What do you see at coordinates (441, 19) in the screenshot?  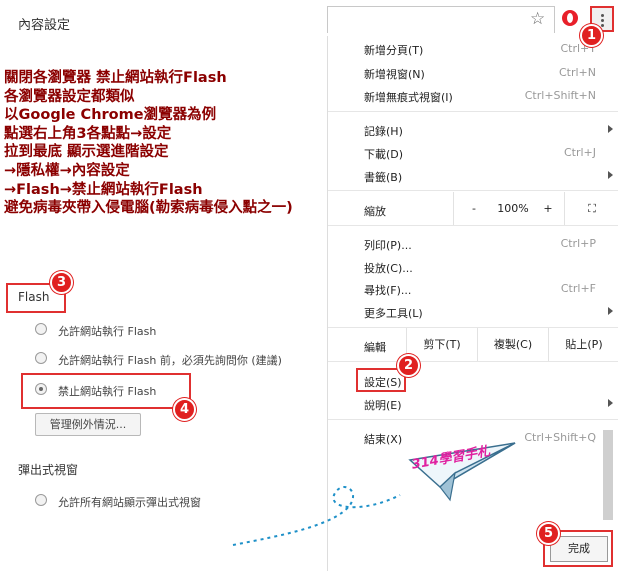 I see `address-bar` at bounding box center [441, 19].